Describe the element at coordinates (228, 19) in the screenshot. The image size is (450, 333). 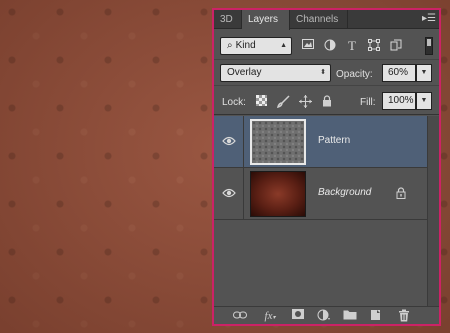
I see `tab-3d: 3D` at that location.